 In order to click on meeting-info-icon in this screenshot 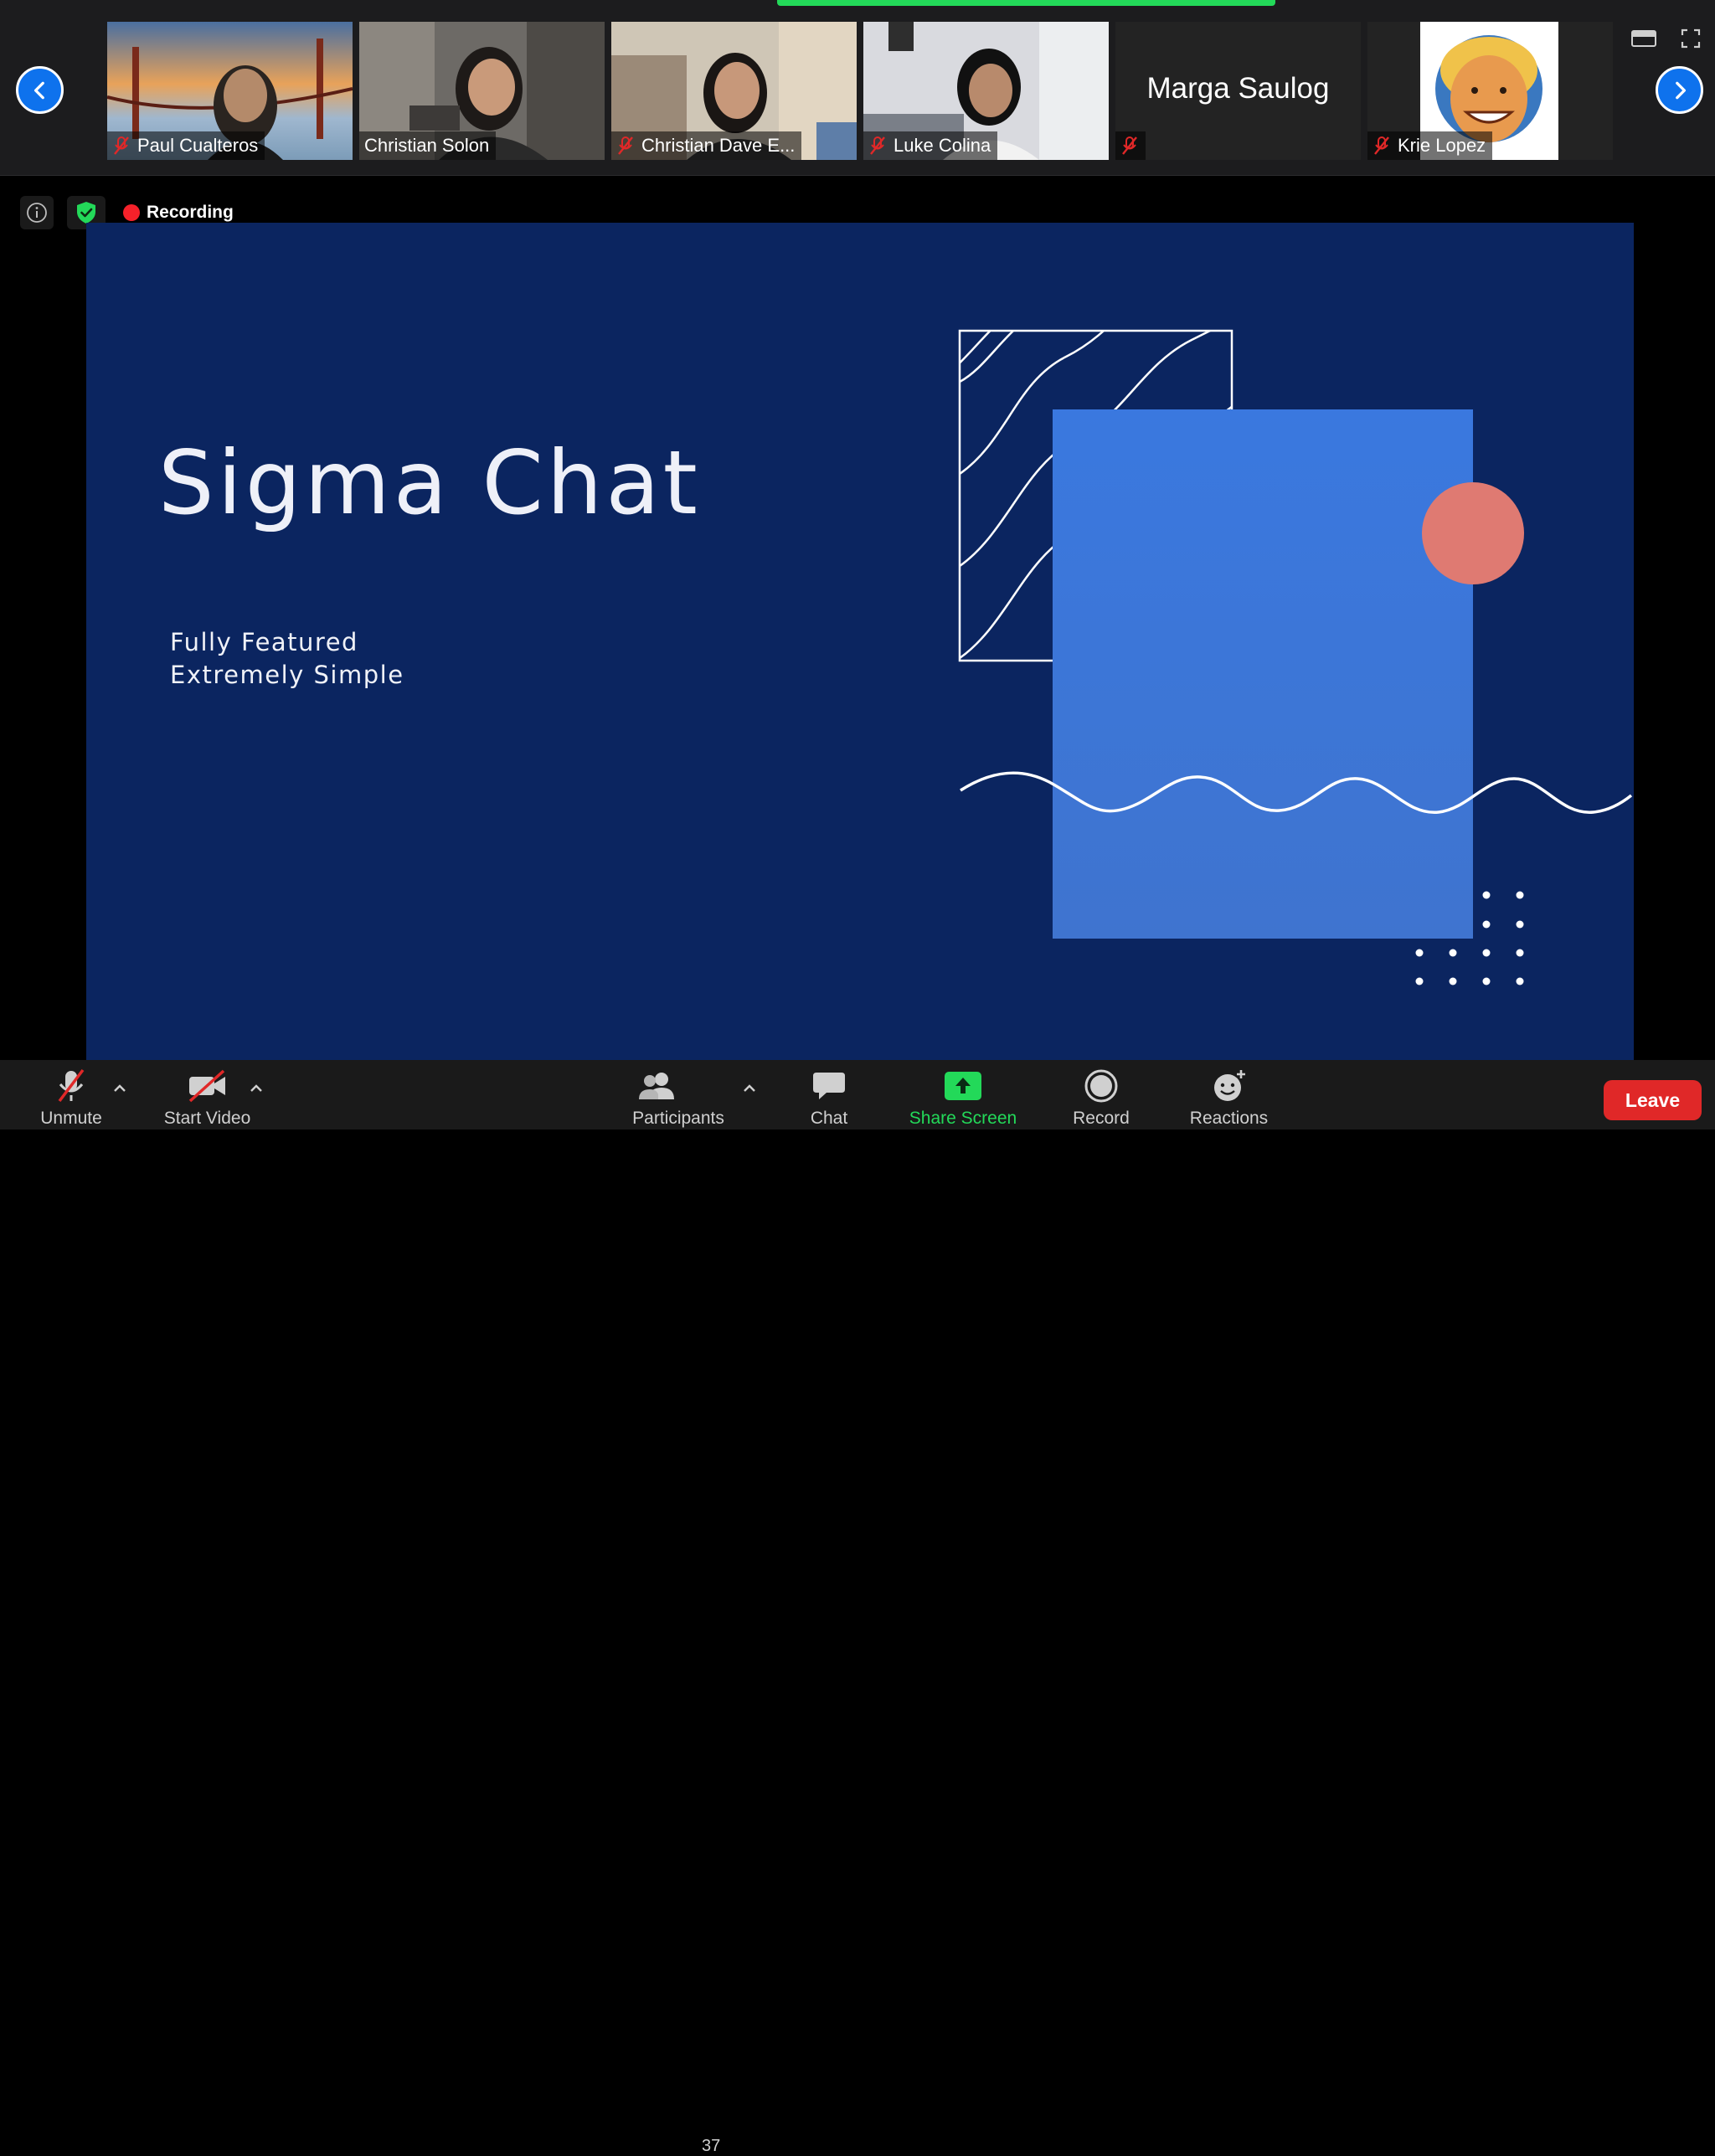, I will do `click(37, 212)`.